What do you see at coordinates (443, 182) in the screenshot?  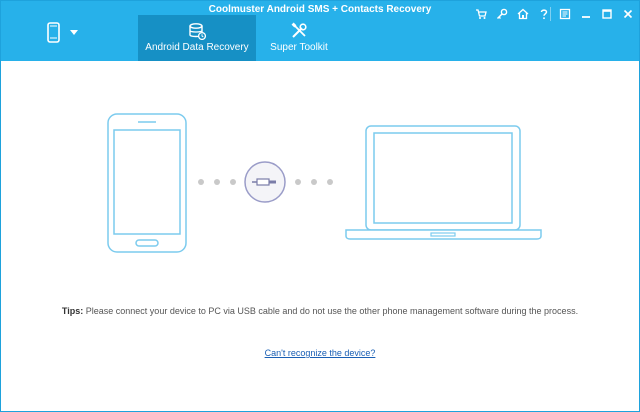 I see `laptop-illustration` at bounding box center [443, 182].